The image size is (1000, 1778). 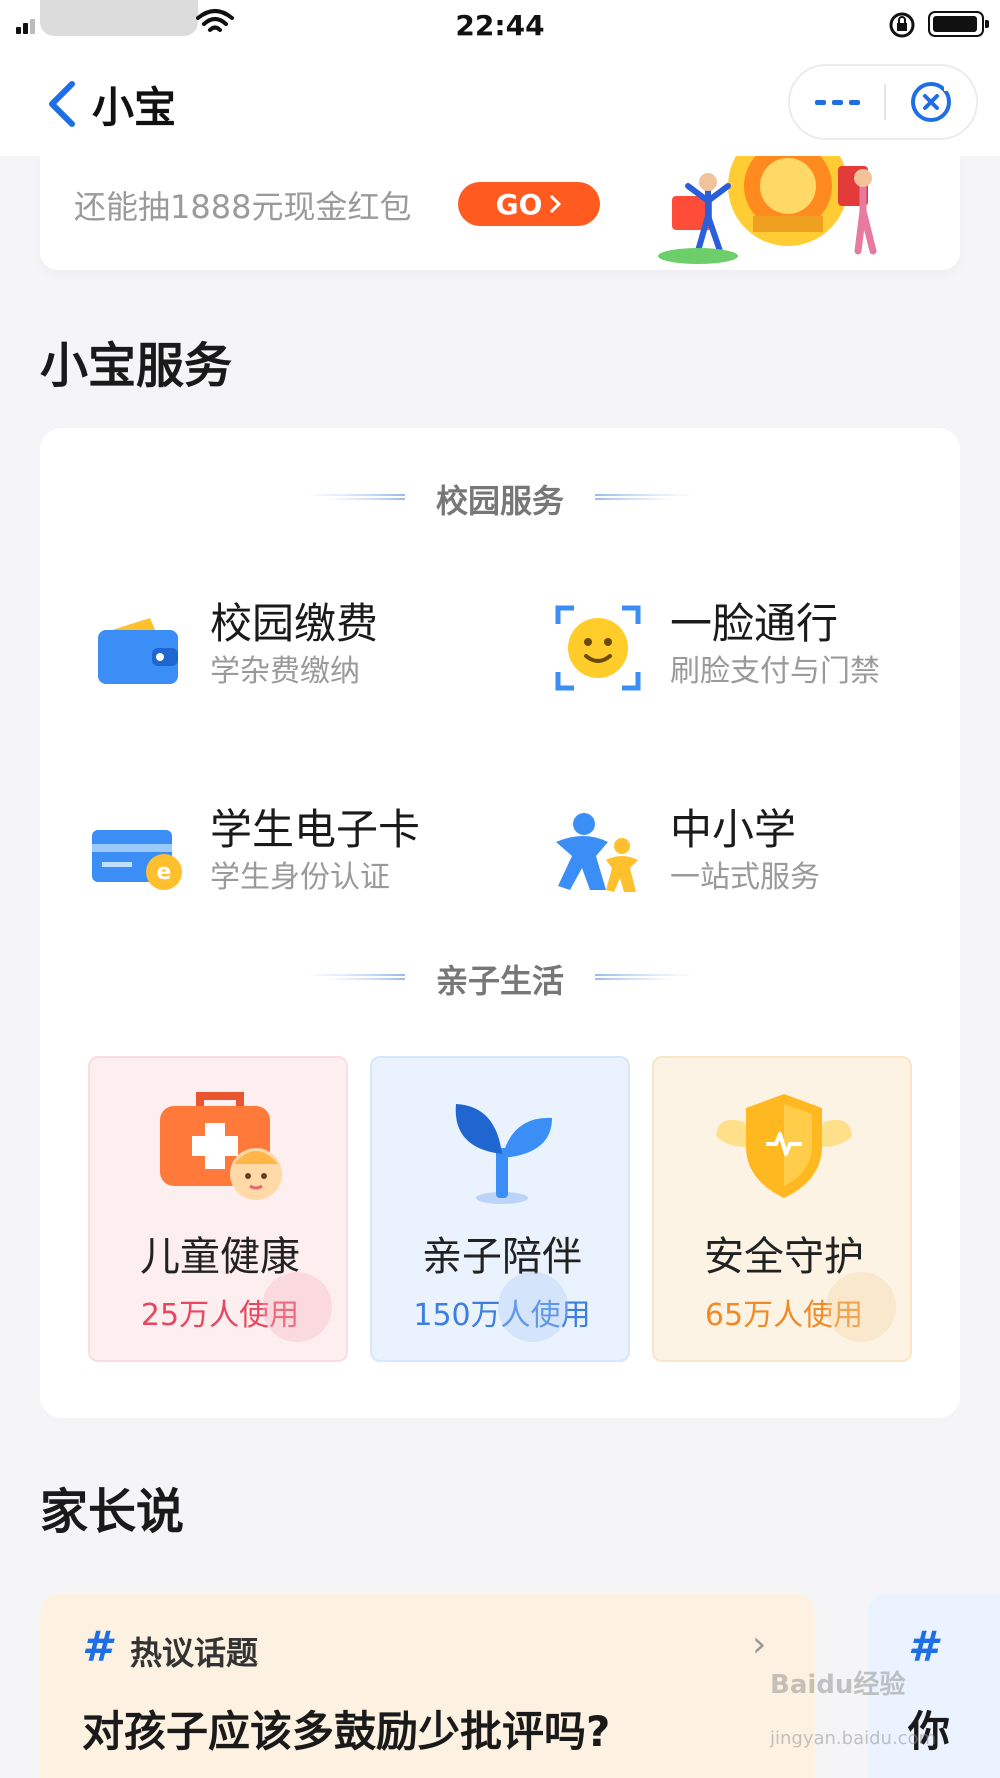 I want to click on orientation-lock-icon, so click(x=902, y=25).